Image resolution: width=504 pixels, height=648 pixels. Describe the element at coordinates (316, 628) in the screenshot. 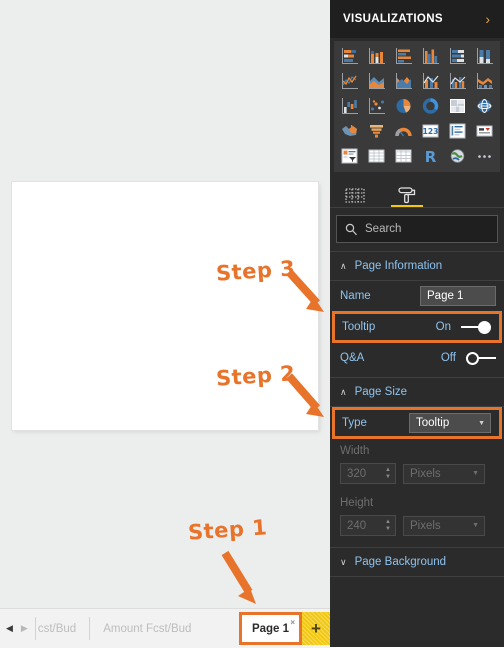

I see `add-page-button: +` at that location.